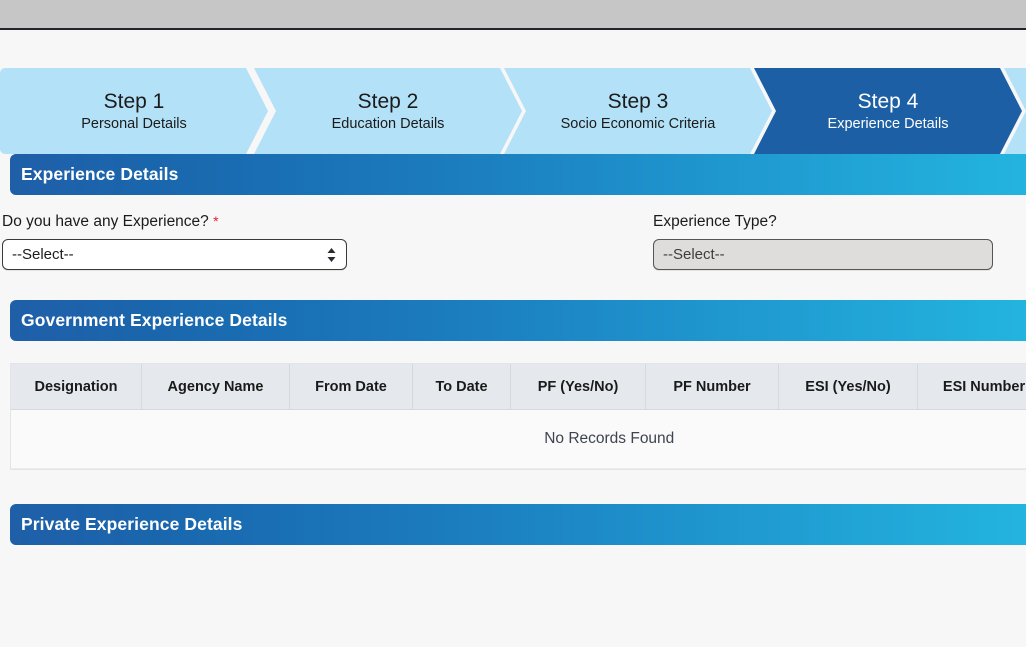 This screenshot has height=647, width=1026. What do you see at coordinates (43, 254) in the screenshot?
I see `has-experience-selected-value: --Select--` at bounding box center [43, 254].